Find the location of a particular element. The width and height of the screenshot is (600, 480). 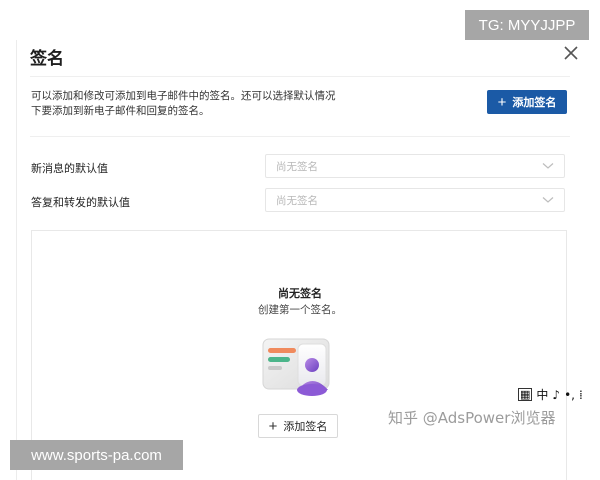

signature-card-illustration is located at coordinates (296, 367).